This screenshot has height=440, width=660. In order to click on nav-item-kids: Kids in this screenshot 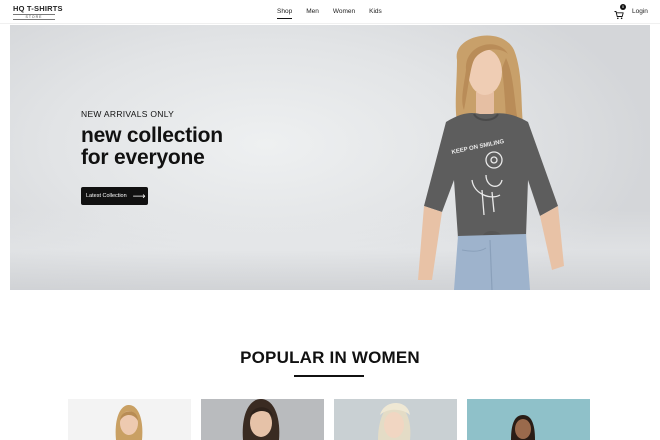, I will do `click(375, 12)`.